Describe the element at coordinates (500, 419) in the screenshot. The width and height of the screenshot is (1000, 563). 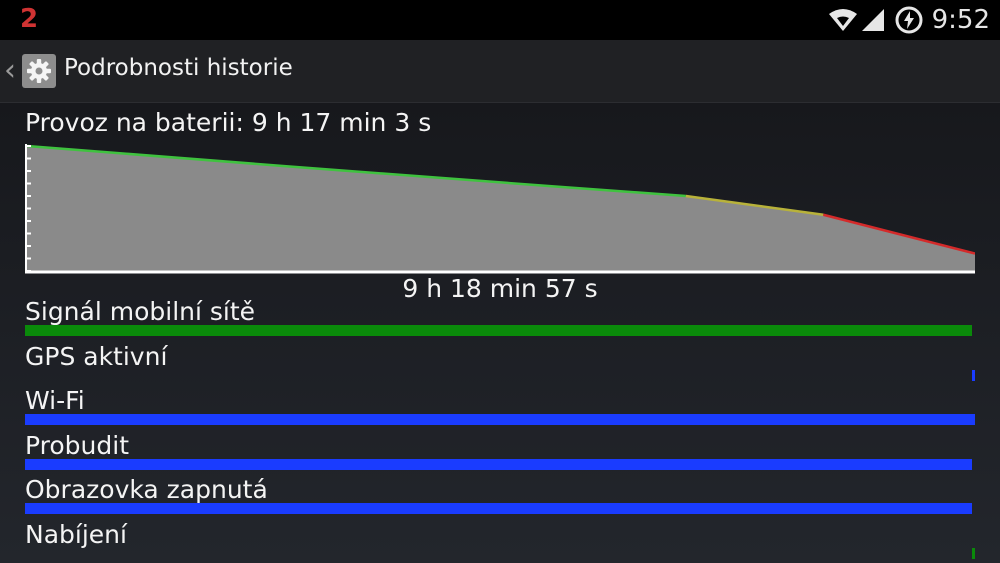
I see `wifi-bar` at that location.